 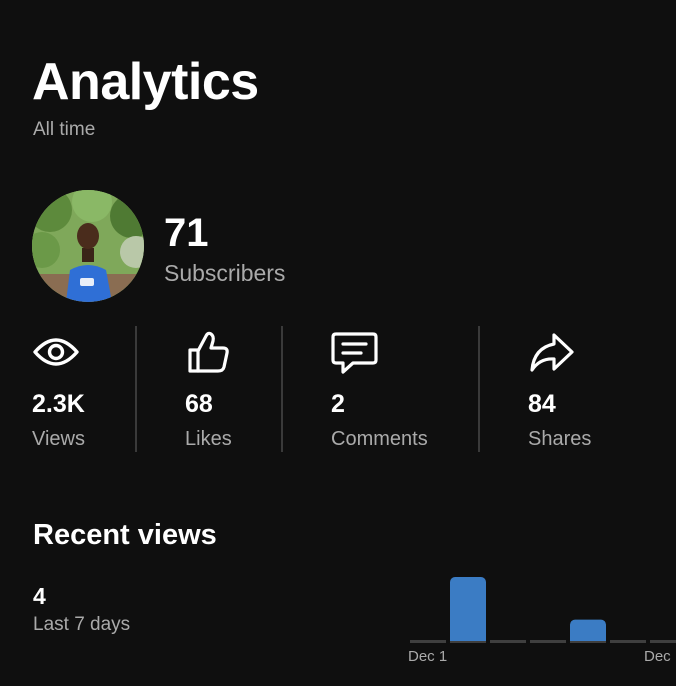 What do you see at coordinates (64, 130) in the screenshot?
I see `time-range-label: All time` at bounding box center [64, 130].